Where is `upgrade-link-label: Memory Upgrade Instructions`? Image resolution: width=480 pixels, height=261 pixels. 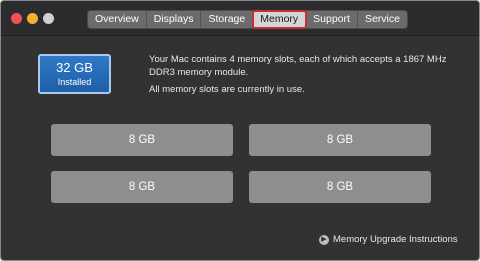
upgrade-link-label: Memory Upgrade Instructions is located at coordinates (395, 239).